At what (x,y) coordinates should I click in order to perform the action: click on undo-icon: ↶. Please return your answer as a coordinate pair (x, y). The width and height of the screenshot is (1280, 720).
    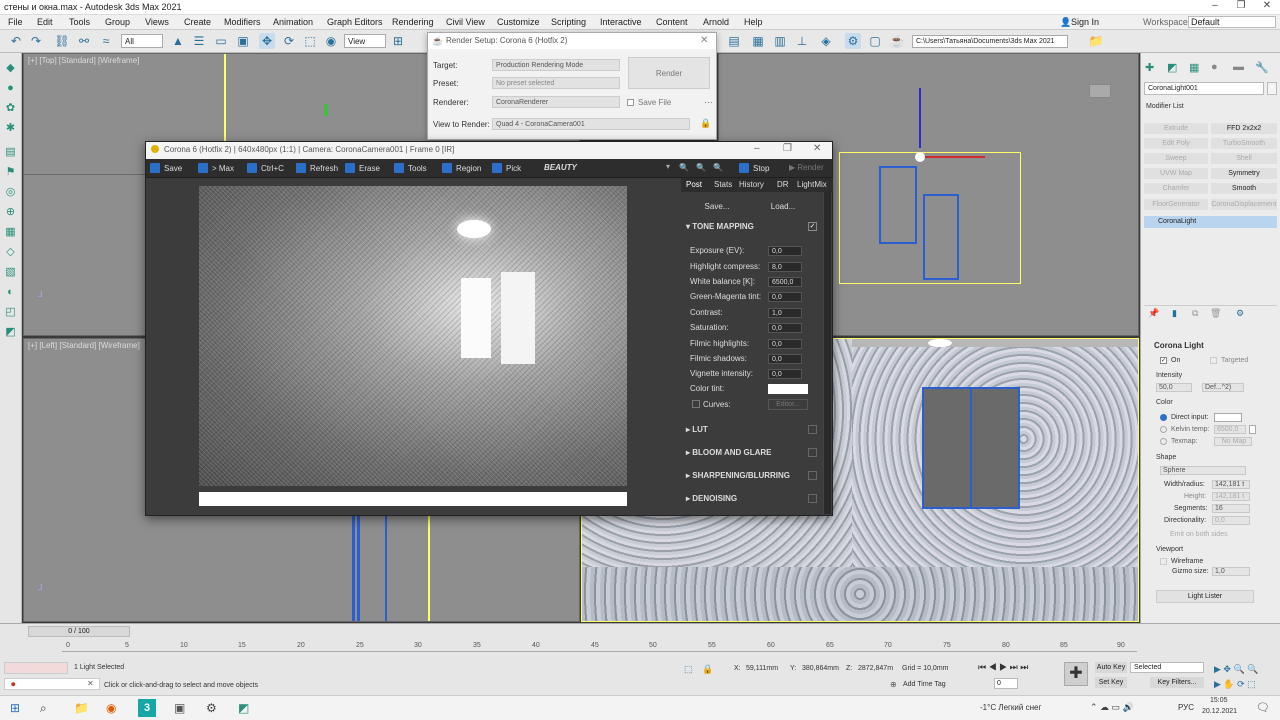
    Looking at the image, I should click on (16, 41).